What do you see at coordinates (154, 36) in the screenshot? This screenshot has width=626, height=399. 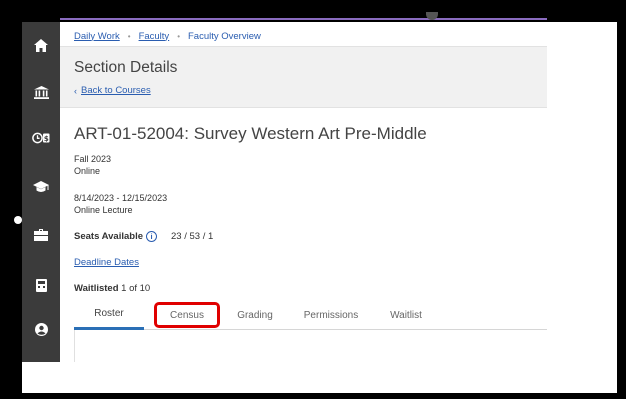 I see `breadcrumb-faculty: Faculty` at bounding box center [154, 36].